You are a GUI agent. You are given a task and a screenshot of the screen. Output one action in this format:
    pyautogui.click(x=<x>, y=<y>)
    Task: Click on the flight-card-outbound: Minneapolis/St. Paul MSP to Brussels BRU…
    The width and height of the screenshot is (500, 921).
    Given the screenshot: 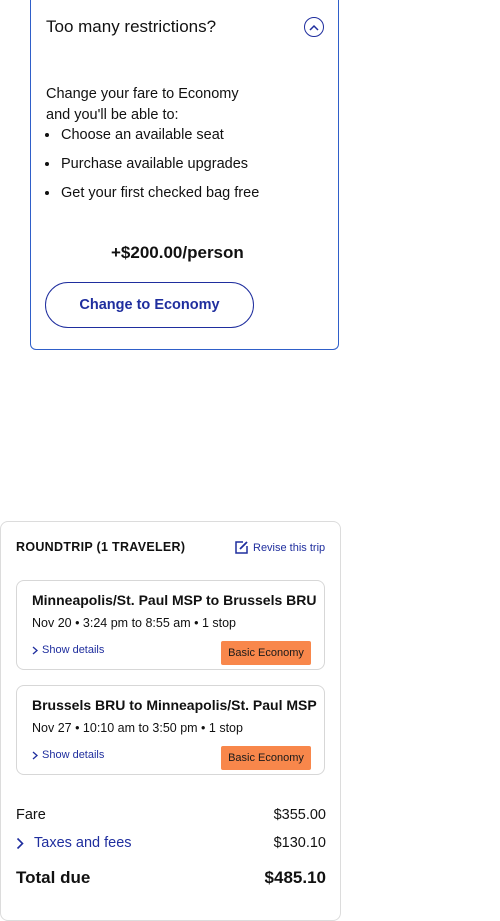 What is the action you would take?
    pyautogui.click(x=170, y=625)
    